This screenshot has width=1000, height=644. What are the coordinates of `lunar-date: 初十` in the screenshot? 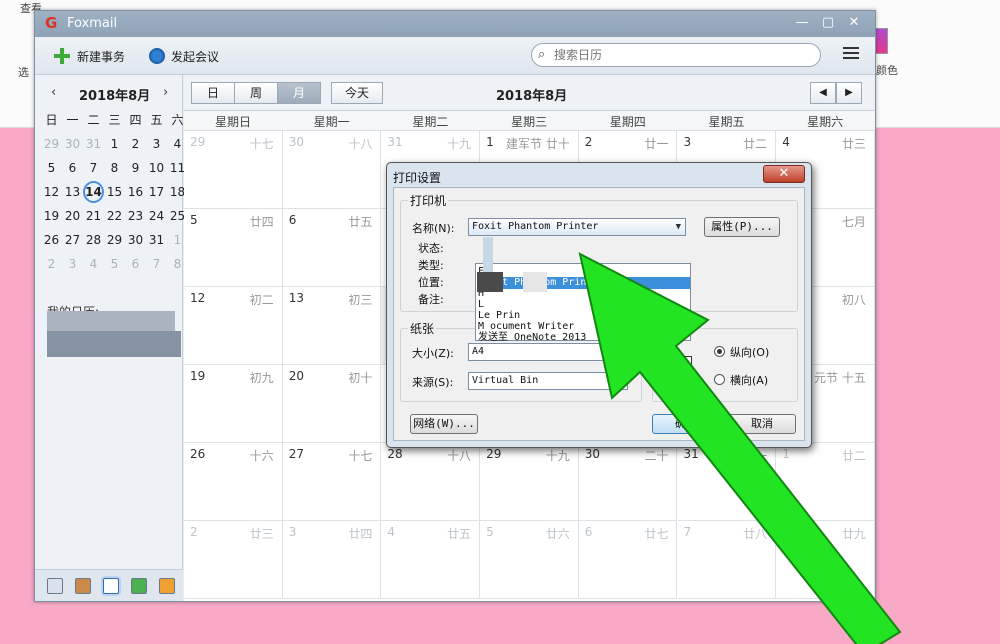 It's located at (360, 378).